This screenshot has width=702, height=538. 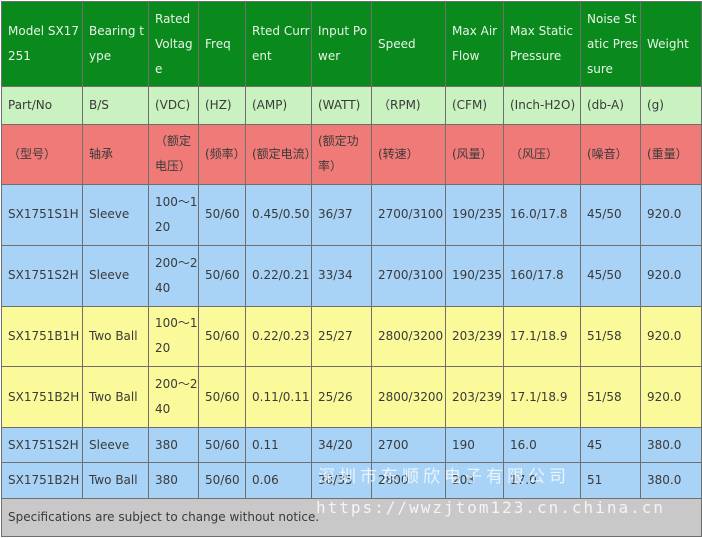 I want to click on cell-power: 33/34, so click(x=341, y=275).